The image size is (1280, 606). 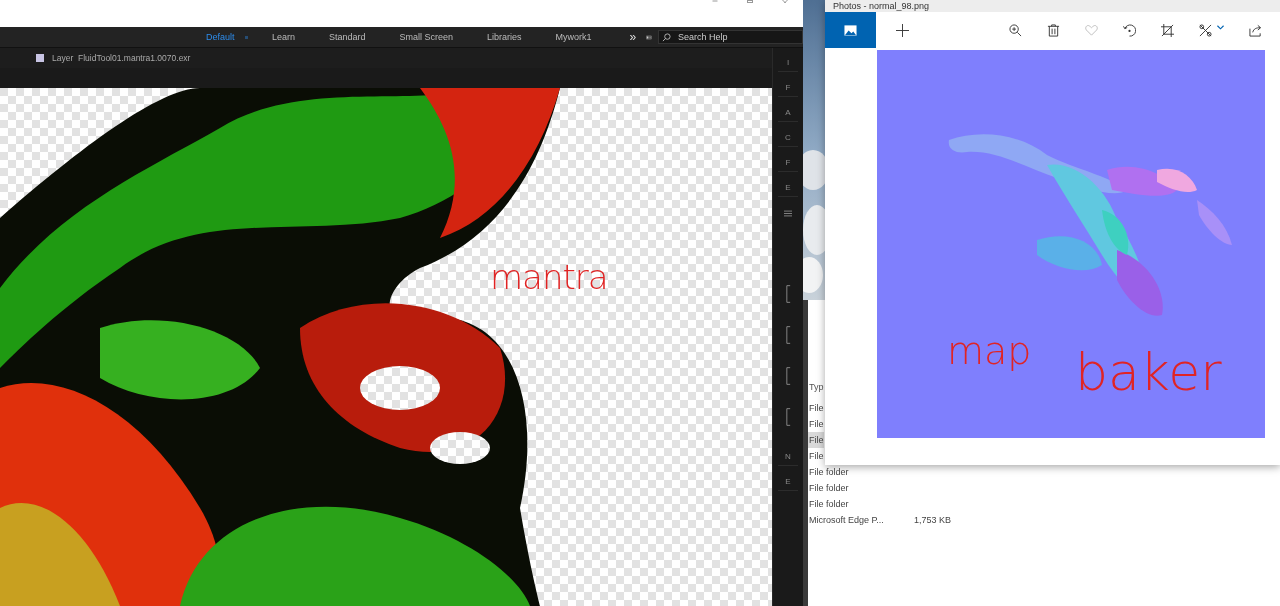 What do you see at coordinates (573, 37) in the screenshot?
I see `workspace-tab: Mywork1` at bounding box center [573, 37].